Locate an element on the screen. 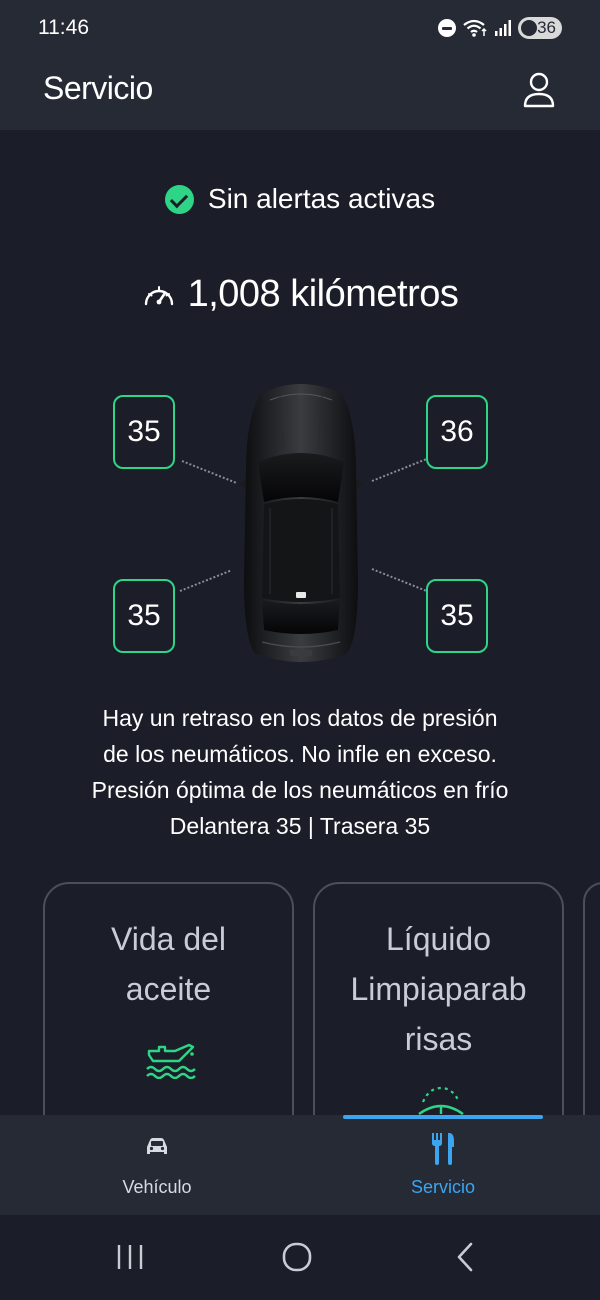 The height and width of the screenshot is (1300, 600). profile-button is located at coordinates (539, 90).